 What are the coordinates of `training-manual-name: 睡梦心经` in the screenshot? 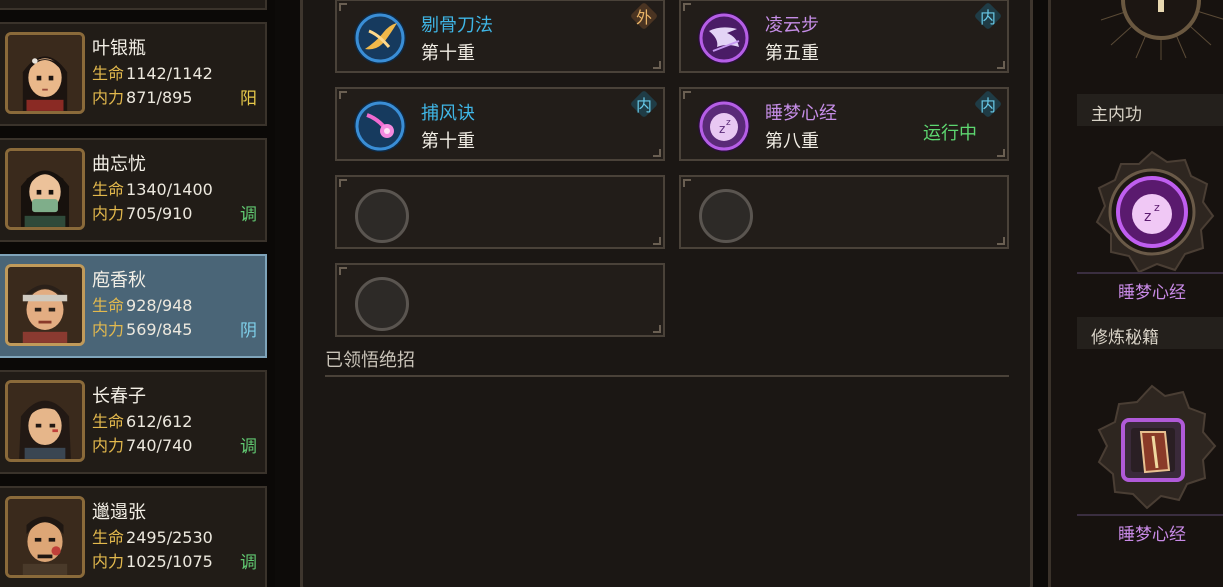 It's located at (1152, 535).